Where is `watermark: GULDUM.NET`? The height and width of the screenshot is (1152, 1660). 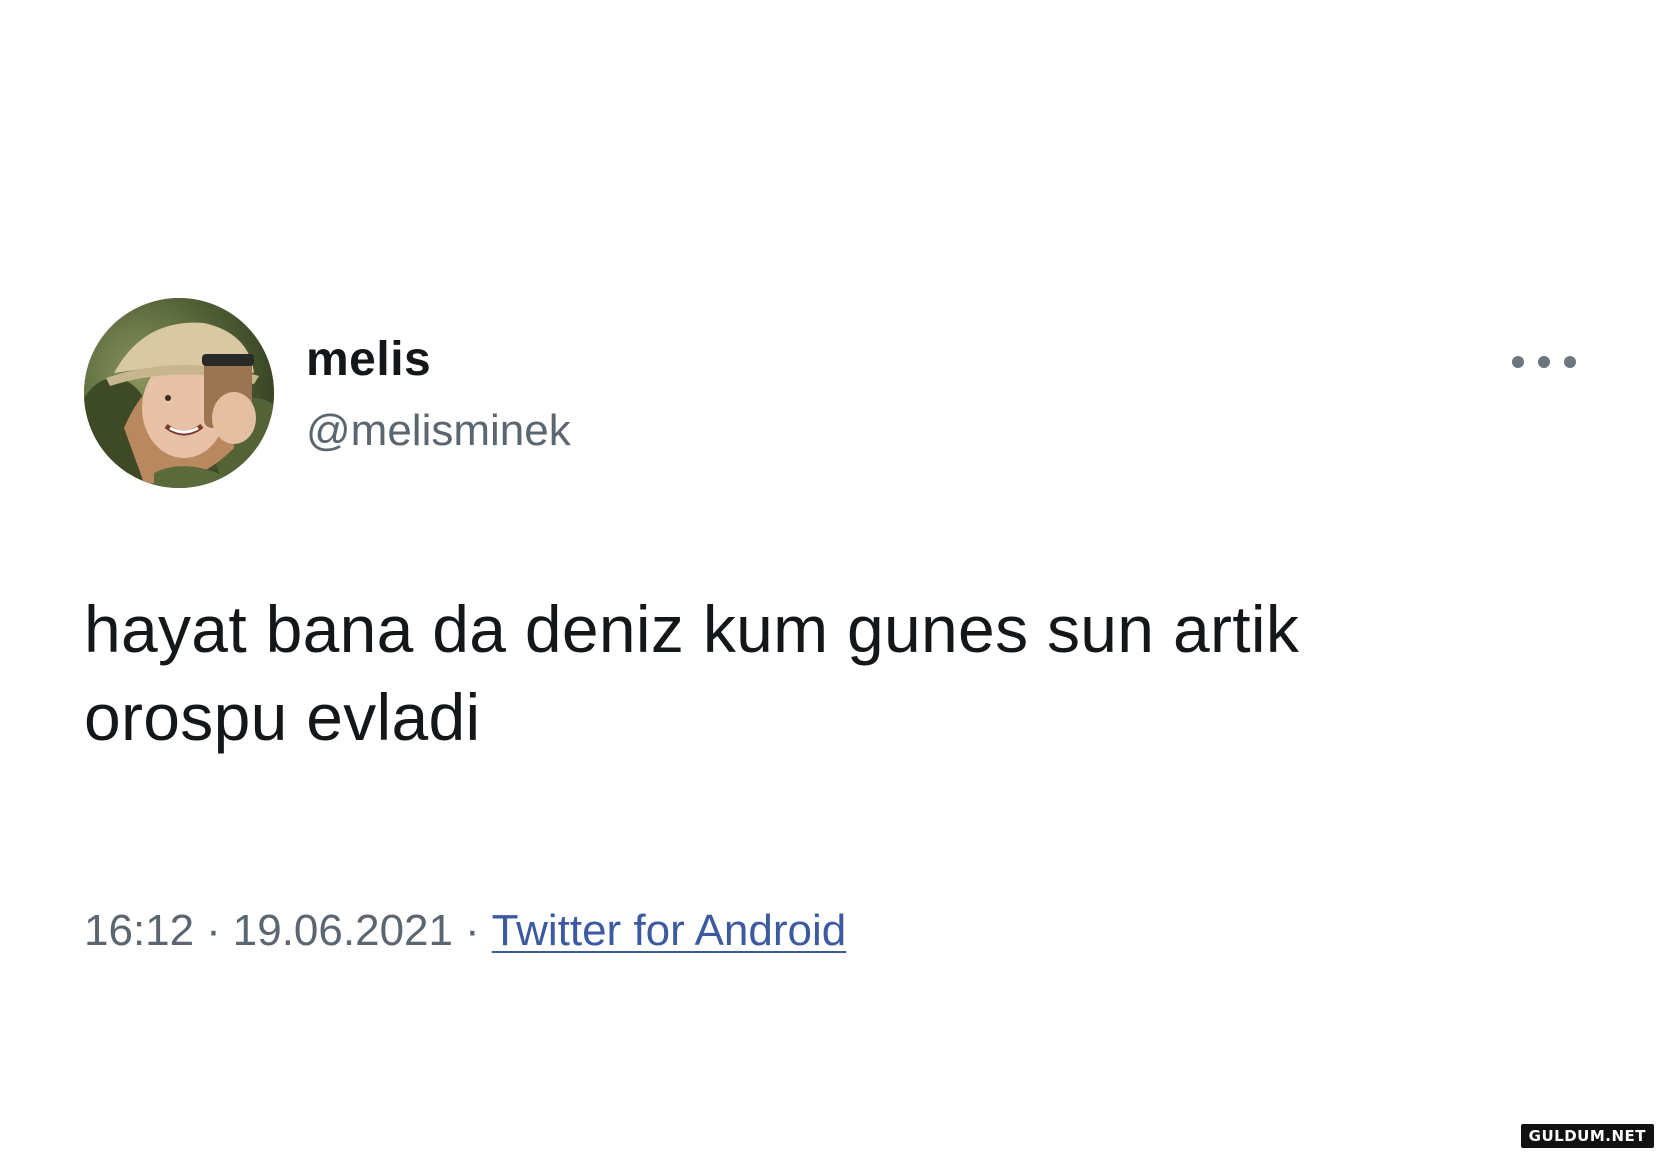
watermark: GULDUM.NET is located at coordinates (1587, 1136).